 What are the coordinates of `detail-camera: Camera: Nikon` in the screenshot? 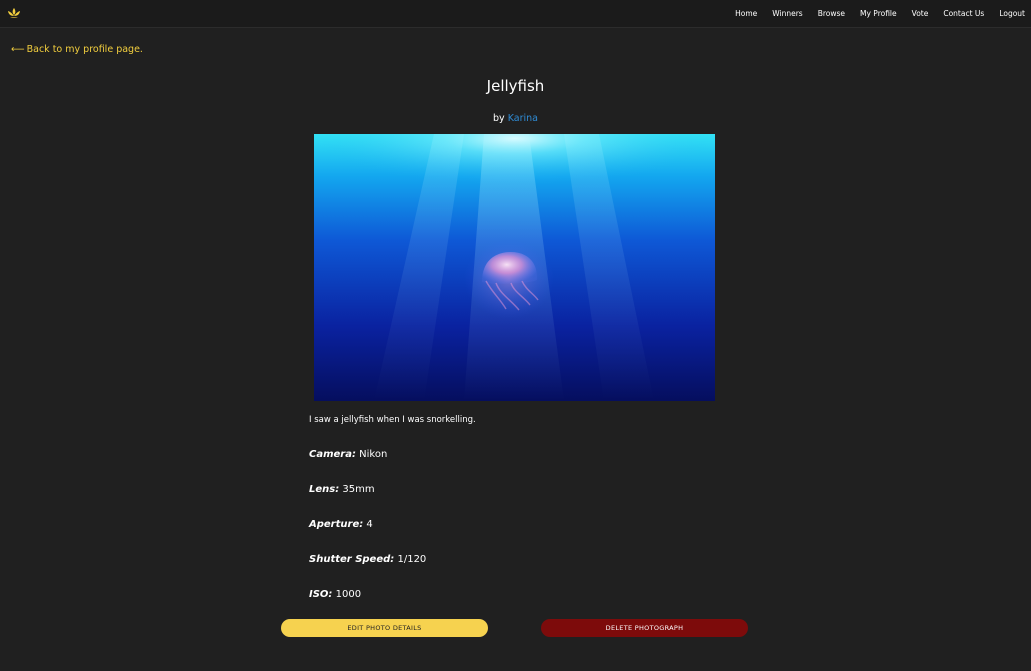 It's located at (348, 454).